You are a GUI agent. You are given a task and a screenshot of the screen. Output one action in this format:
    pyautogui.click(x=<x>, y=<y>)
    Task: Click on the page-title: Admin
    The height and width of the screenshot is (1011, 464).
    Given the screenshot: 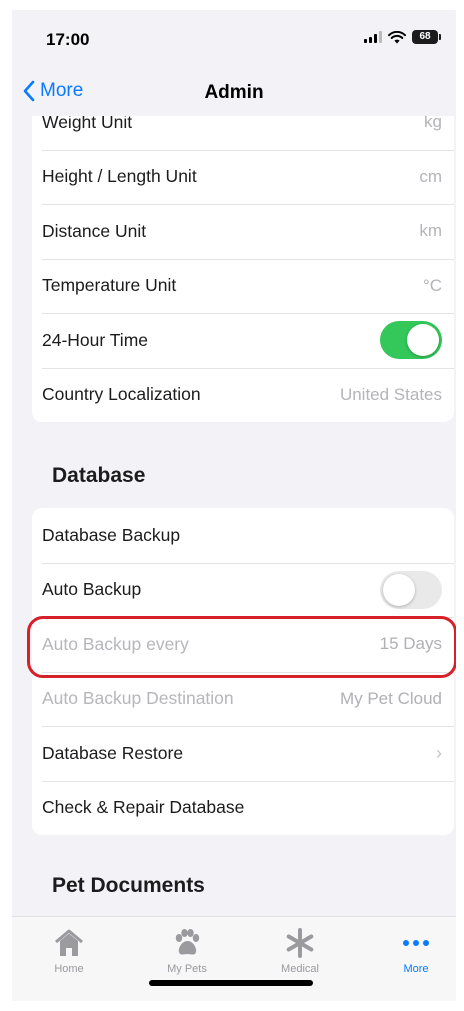 What is the action you would take?
    pyautogui.click(x=234, y=92)
    